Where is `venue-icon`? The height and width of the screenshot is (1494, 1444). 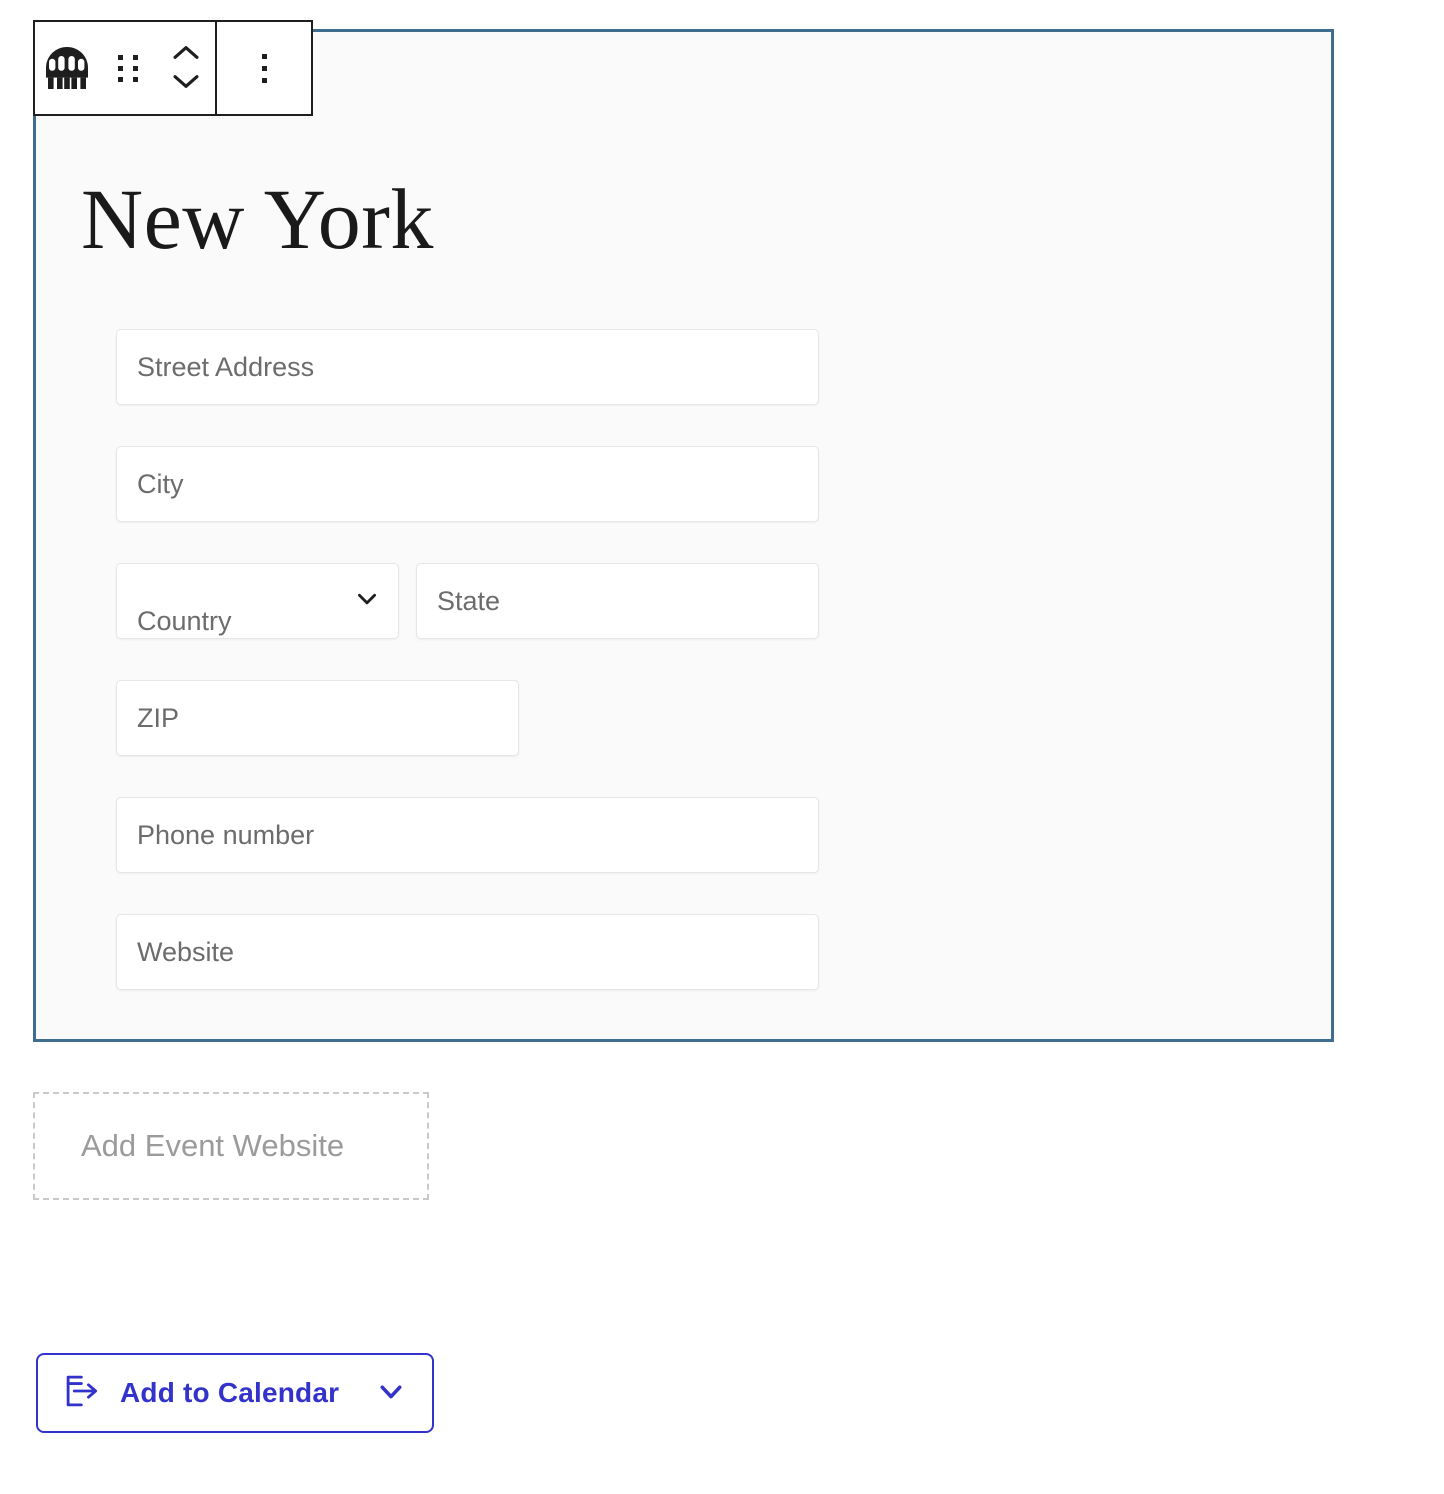 venue-icon is located at coordinates (67, 68).